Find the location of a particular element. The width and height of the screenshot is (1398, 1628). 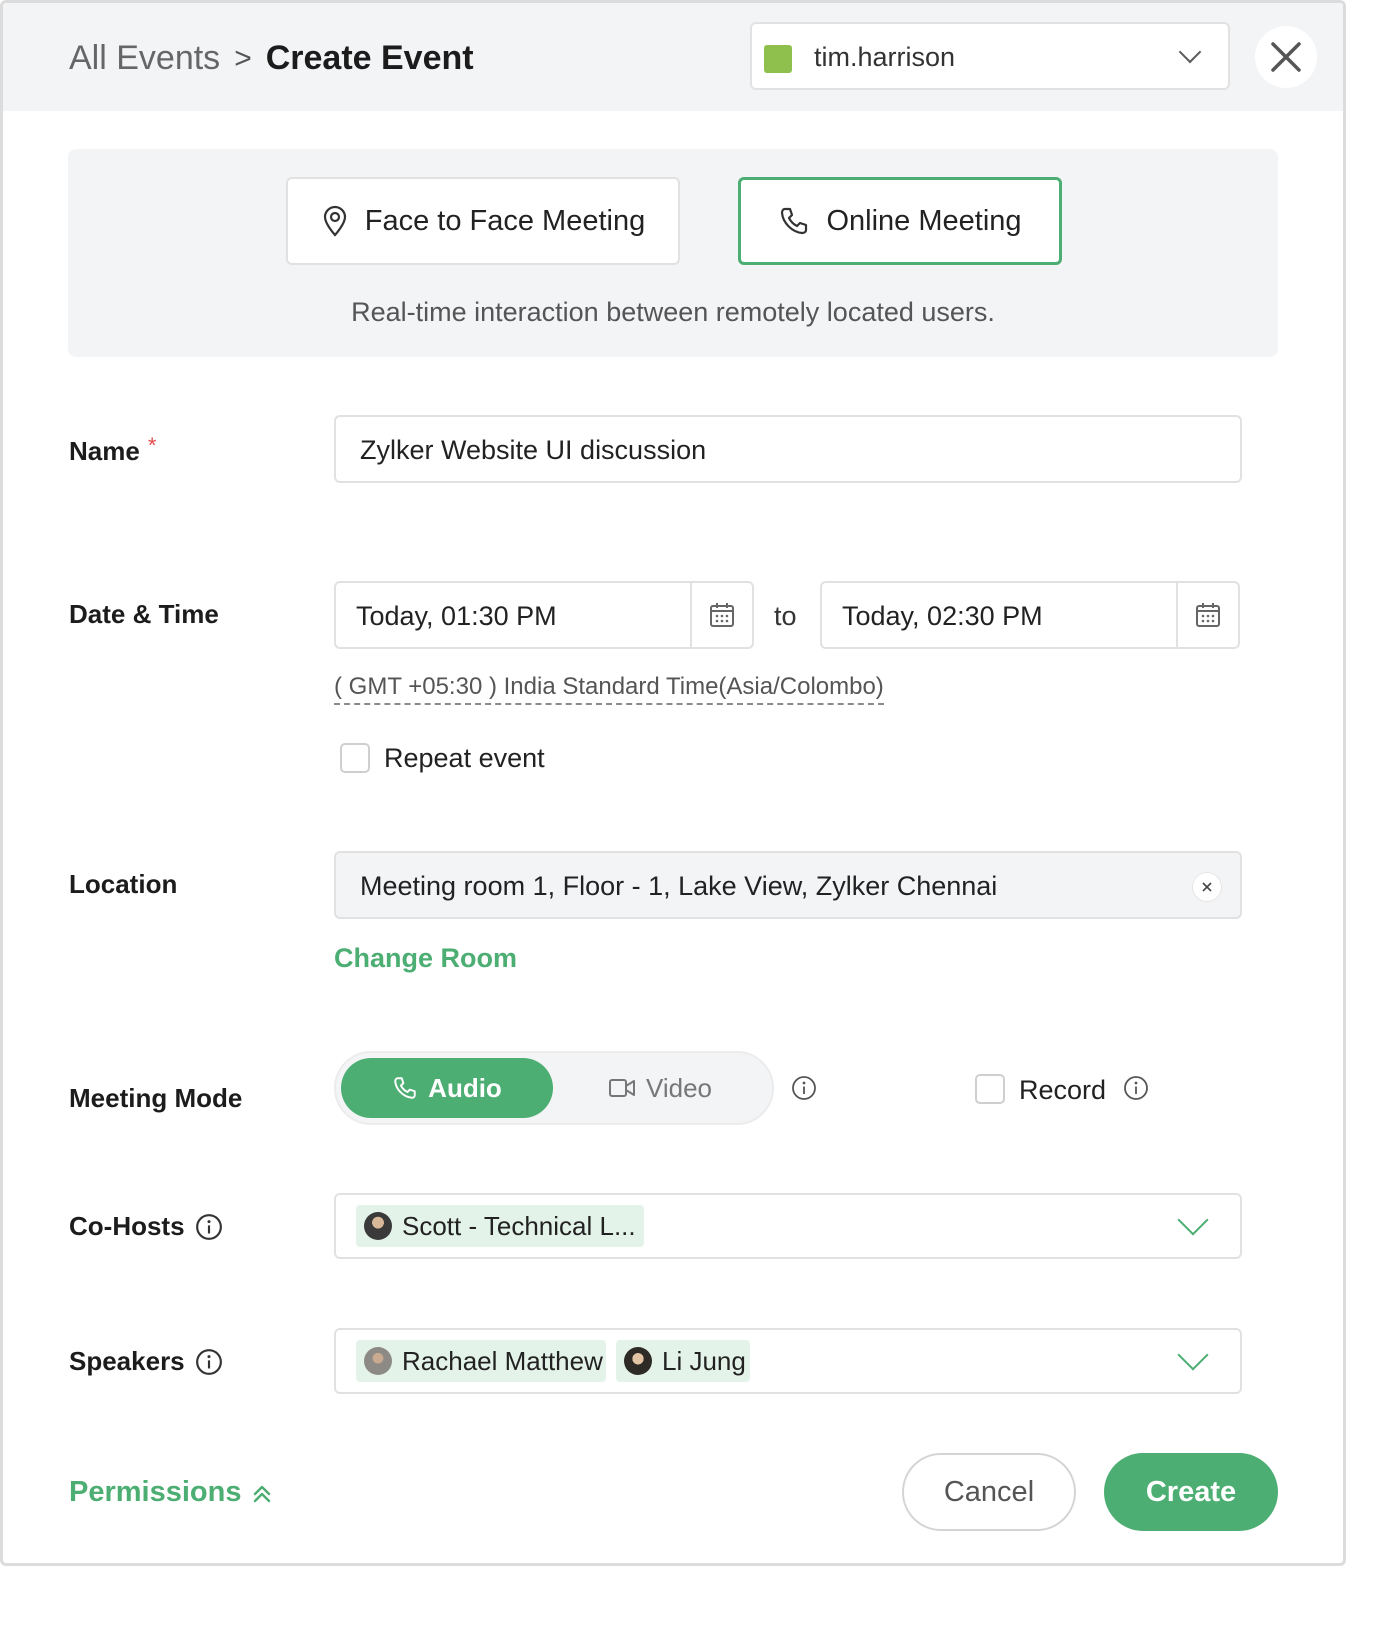

face-to-face-meeting-label: Face to Face Meeting is located at coordinates (505, 220).